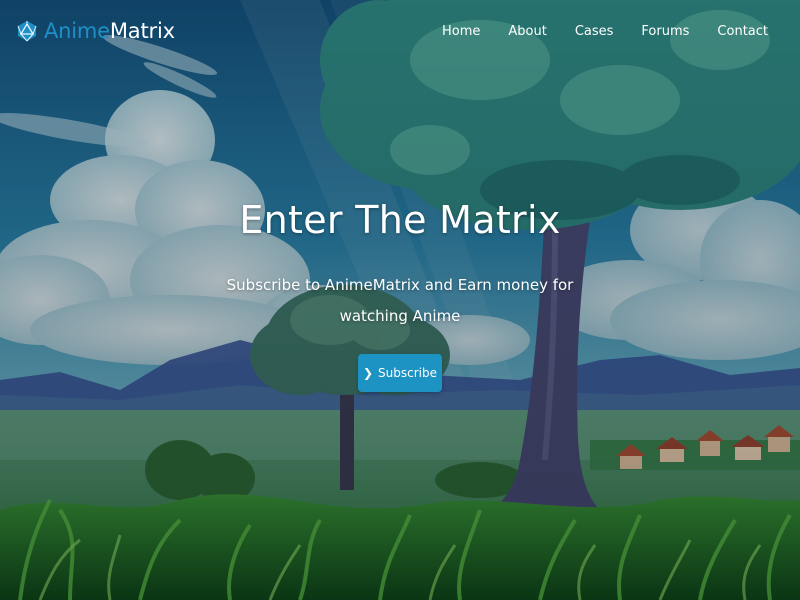 The width and height of the screenshot is (800, 600). Describe the element at coordinates (408, 373) in the screenshot. I see `subscribe-button-label: Subscribe` at that location.